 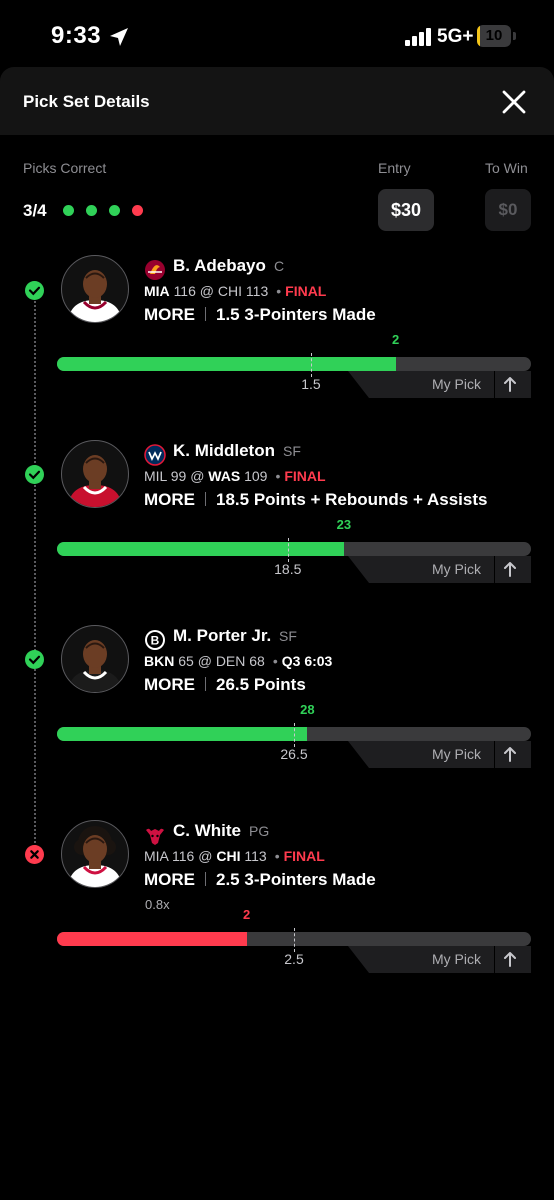 What do you see at coordinates (186, 661) in the screenshot?
I see `away-score: 65` at bounding box center [186, 661].